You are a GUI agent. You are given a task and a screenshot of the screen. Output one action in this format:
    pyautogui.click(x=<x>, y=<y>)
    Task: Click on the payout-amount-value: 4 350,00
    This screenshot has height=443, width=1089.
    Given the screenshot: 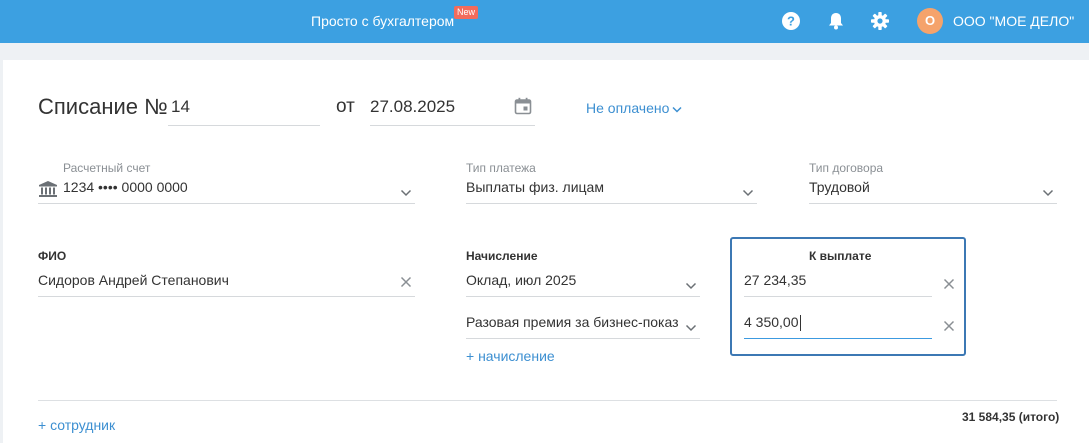 What is the action you would take?
    pyautogui.click(x=771, y=322)
    